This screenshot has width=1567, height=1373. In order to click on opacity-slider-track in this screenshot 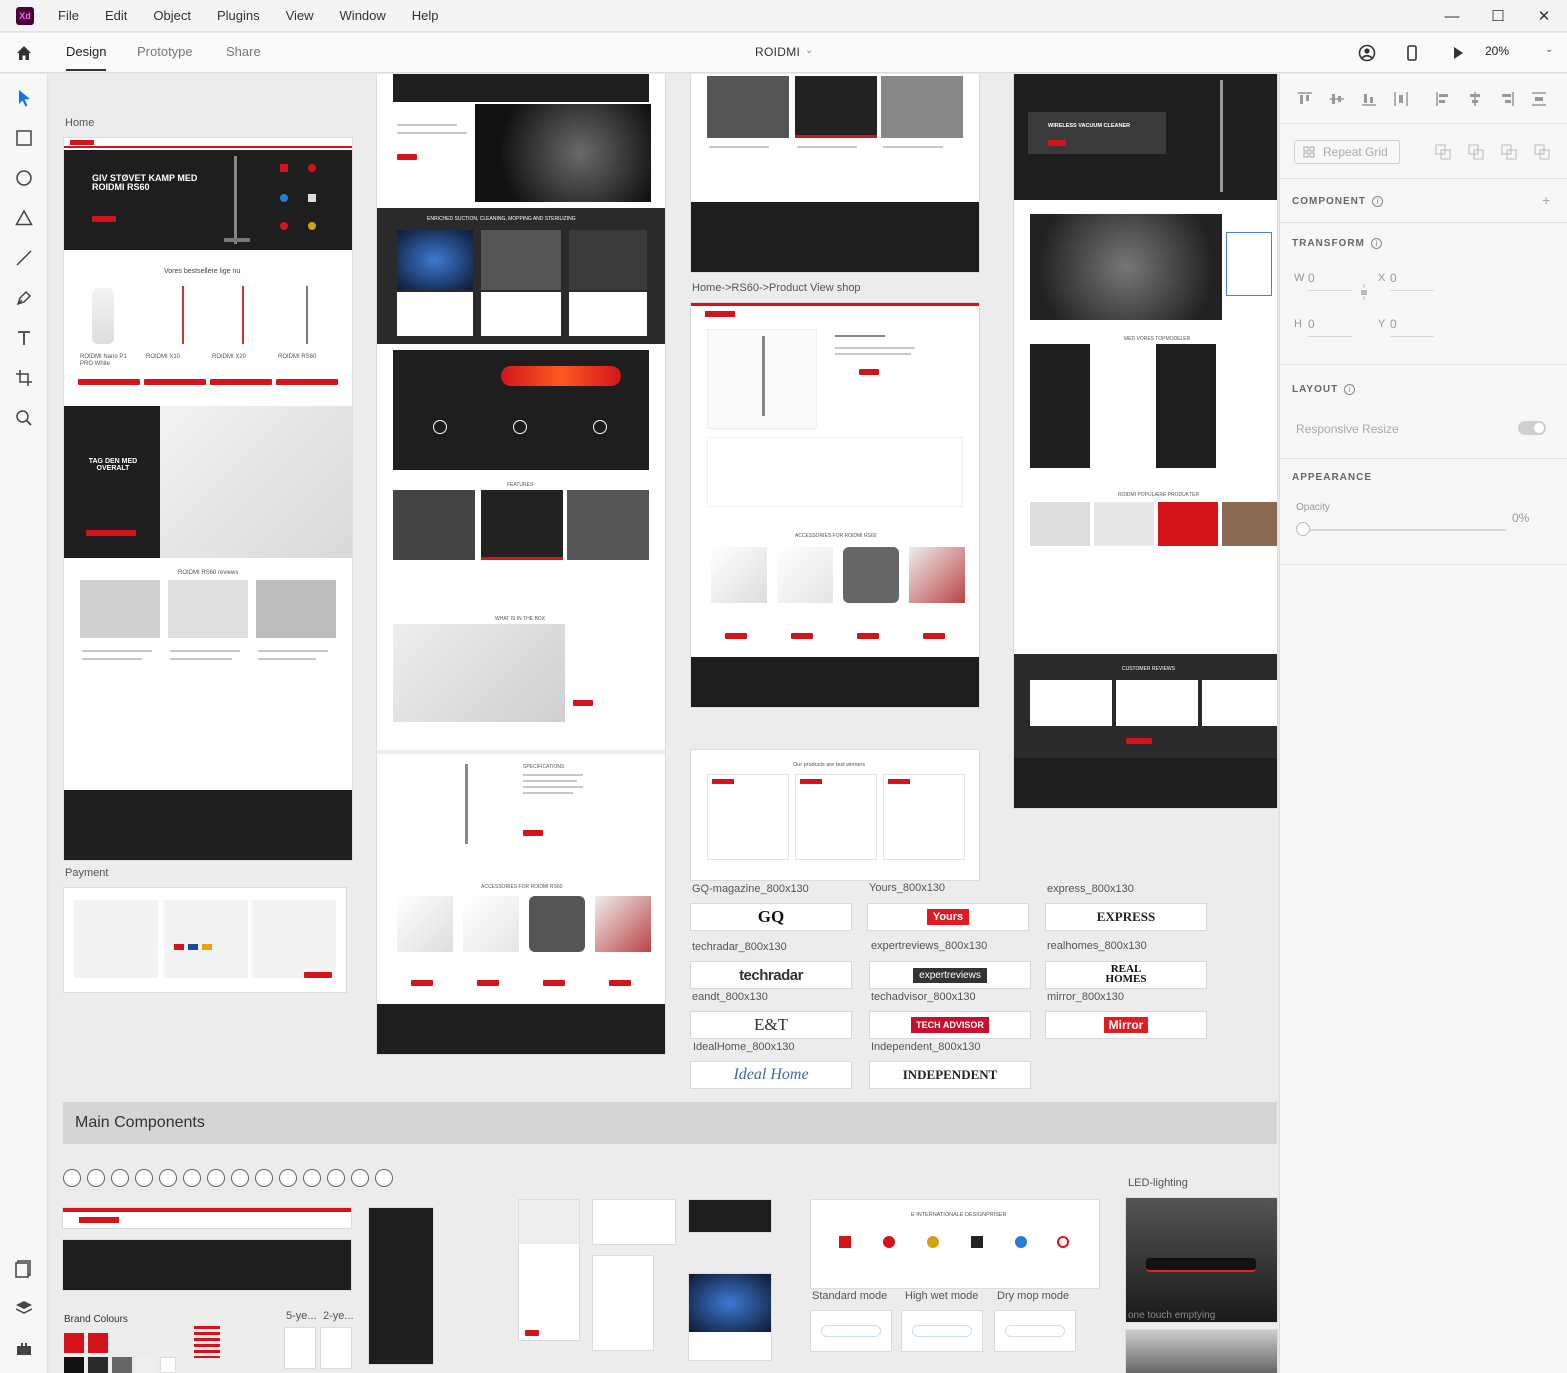, I will do `click(1403, 530)`.